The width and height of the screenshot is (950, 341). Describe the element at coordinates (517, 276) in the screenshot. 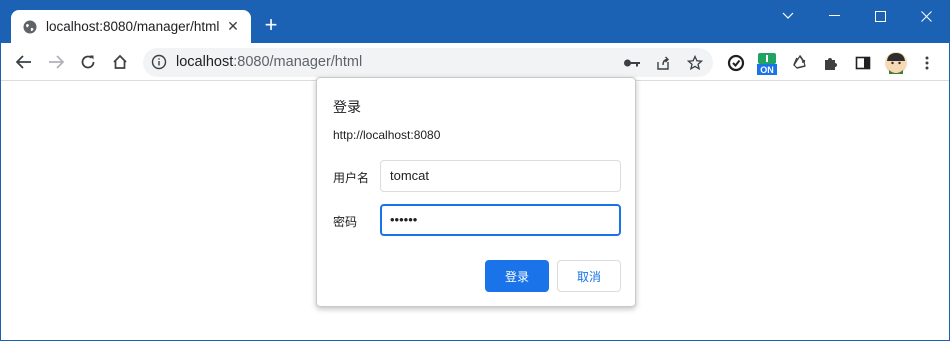

I see `login-button: 登录` at that location.